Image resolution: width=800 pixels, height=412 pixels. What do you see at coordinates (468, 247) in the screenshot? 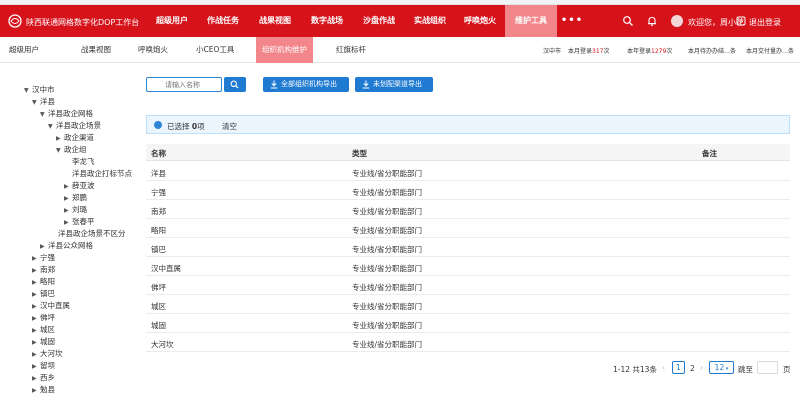
I see `table-row: 镇巴 专业线/省分职能部门` at bounding box center [468, 247].